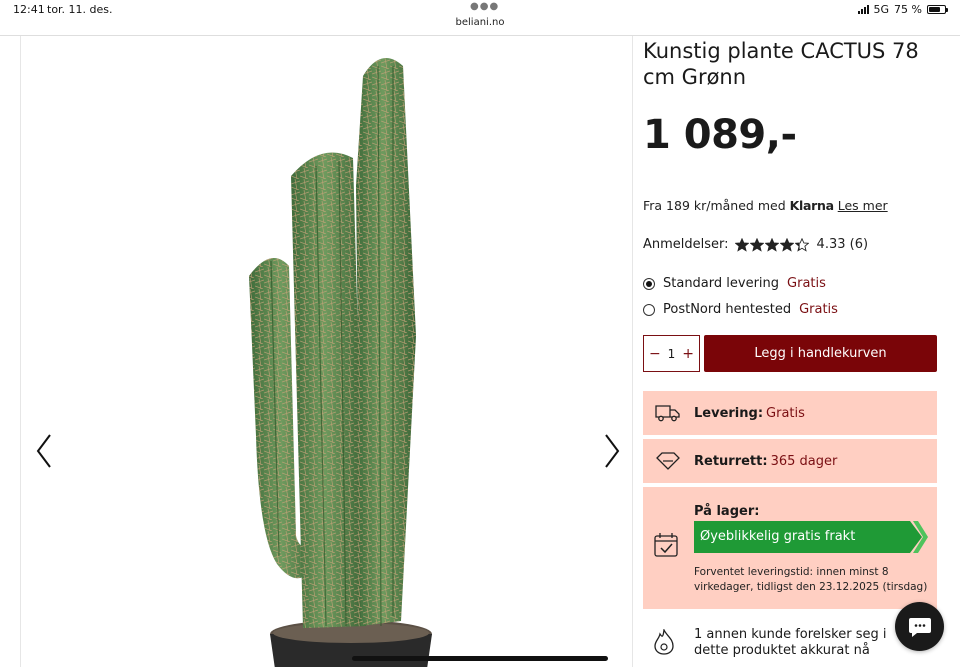  Describe the element at coordinates (480, 22) in the screenshot. I see `address-bar-url: beliani.no` at that location.